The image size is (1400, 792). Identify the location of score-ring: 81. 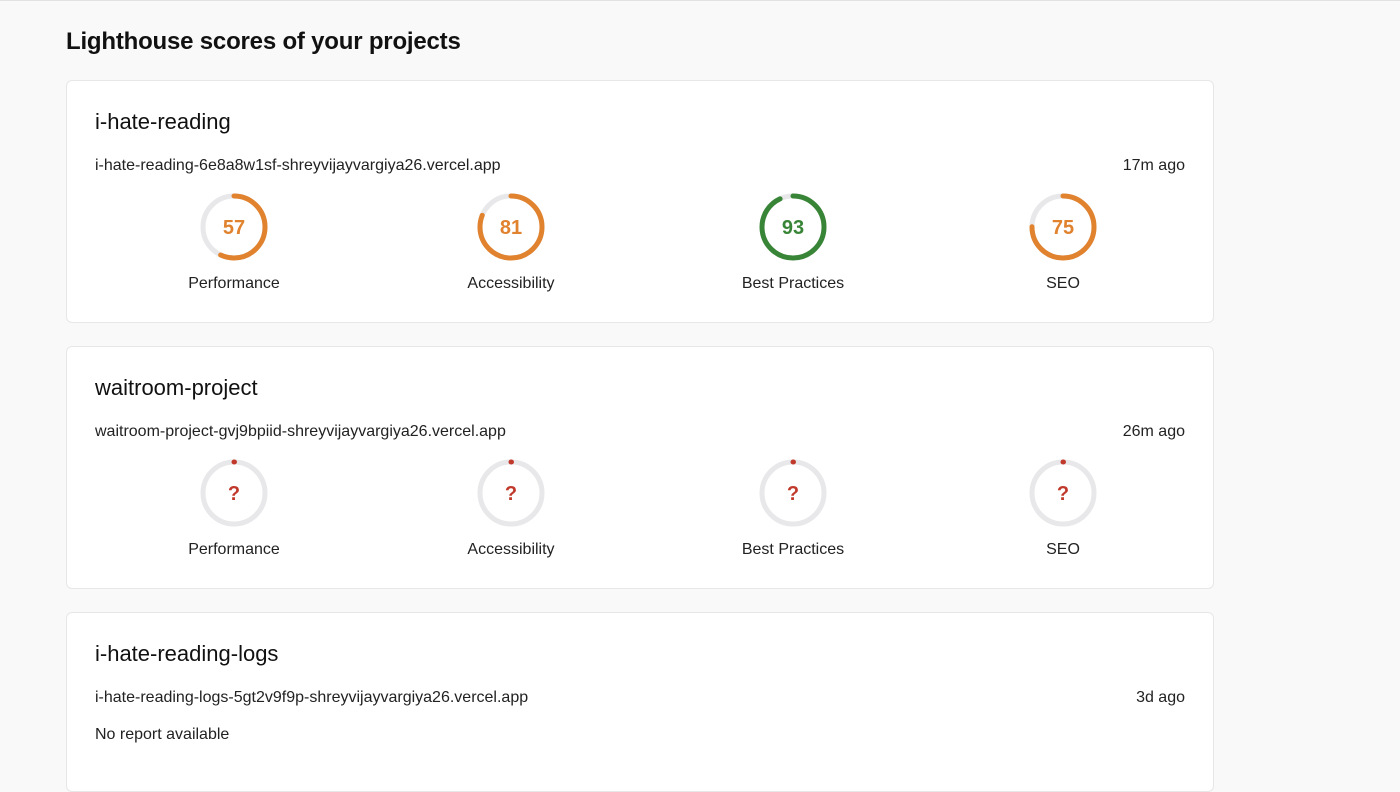
(511, 227).